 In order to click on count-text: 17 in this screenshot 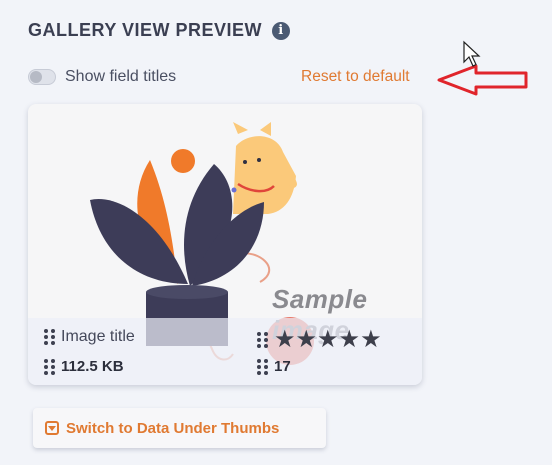, I will do `click(282, 366)`.